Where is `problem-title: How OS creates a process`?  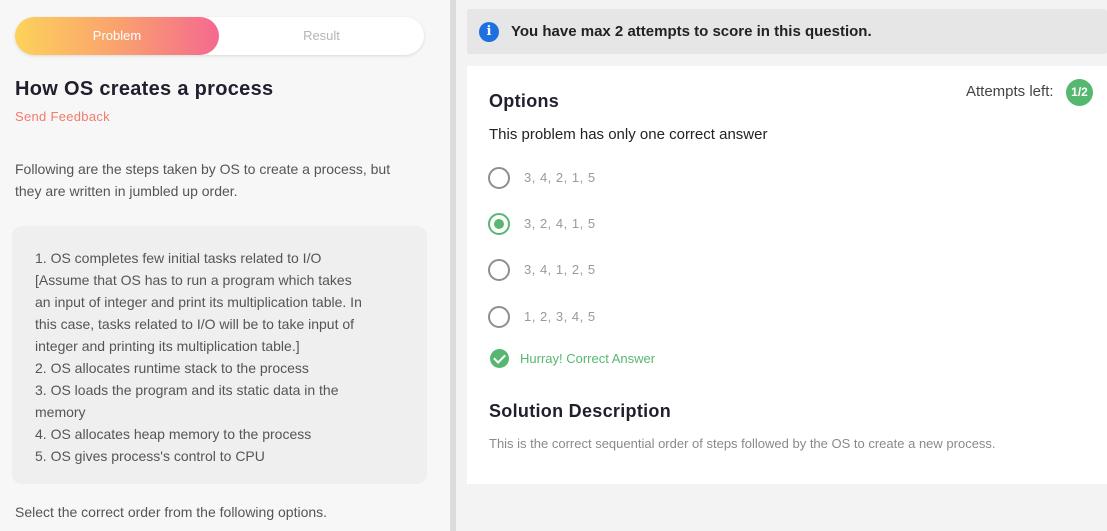 problem-title: How OS creates a process is located at coordinates (144, 89).